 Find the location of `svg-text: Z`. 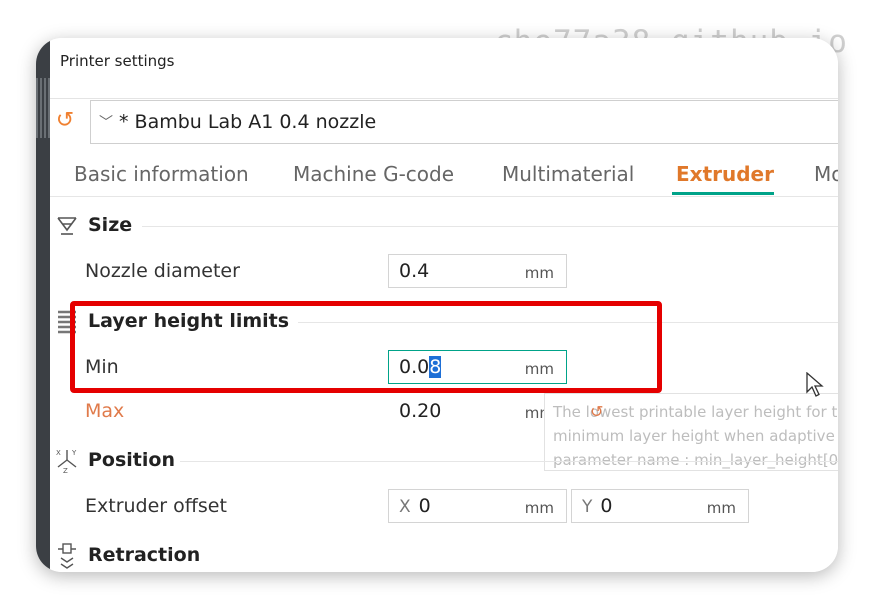

svg-text: Z is located at coordinates (65, 470).